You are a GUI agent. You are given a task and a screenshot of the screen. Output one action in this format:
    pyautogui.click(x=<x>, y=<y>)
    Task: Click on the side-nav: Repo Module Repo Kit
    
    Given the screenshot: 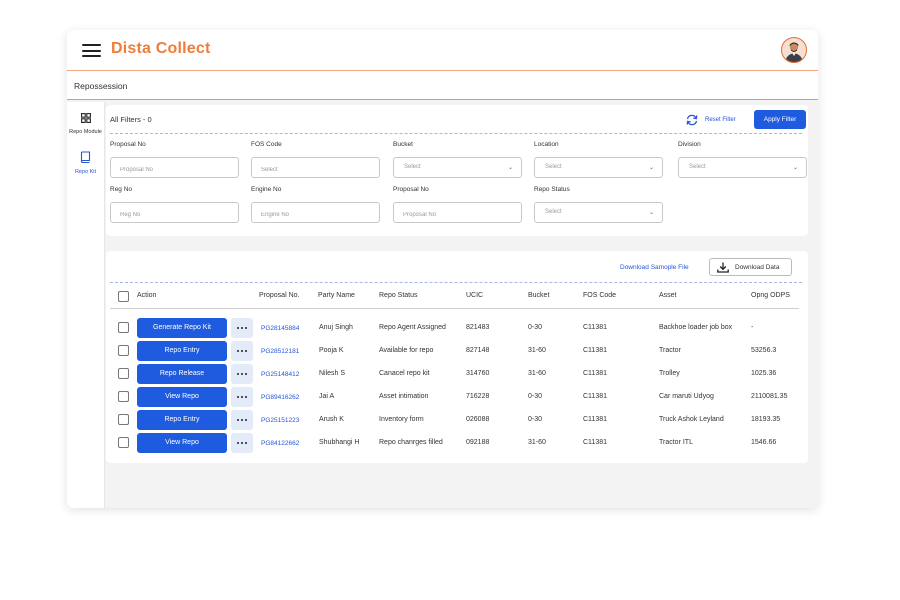 What is the action you would take?
    pyautogui.click(x=86, y=305)
    